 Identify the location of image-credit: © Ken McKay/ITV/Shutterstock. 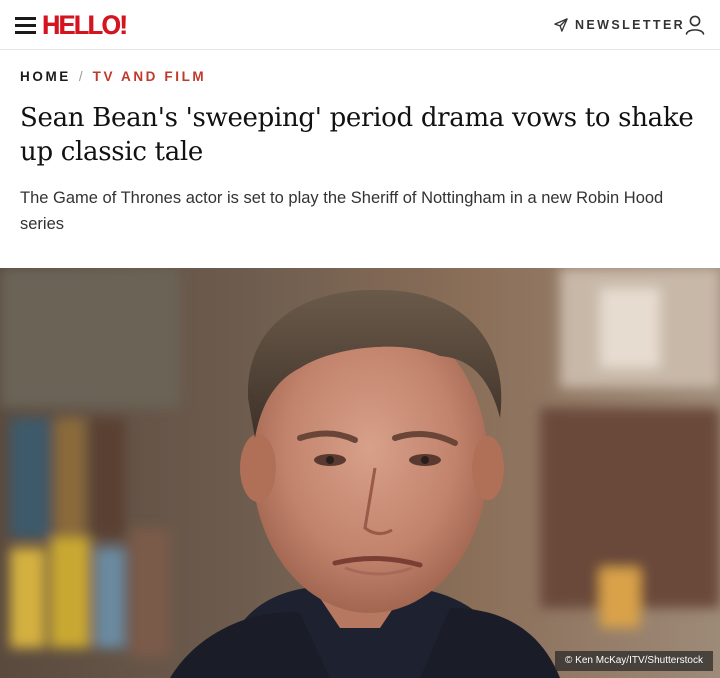
(634, 661).